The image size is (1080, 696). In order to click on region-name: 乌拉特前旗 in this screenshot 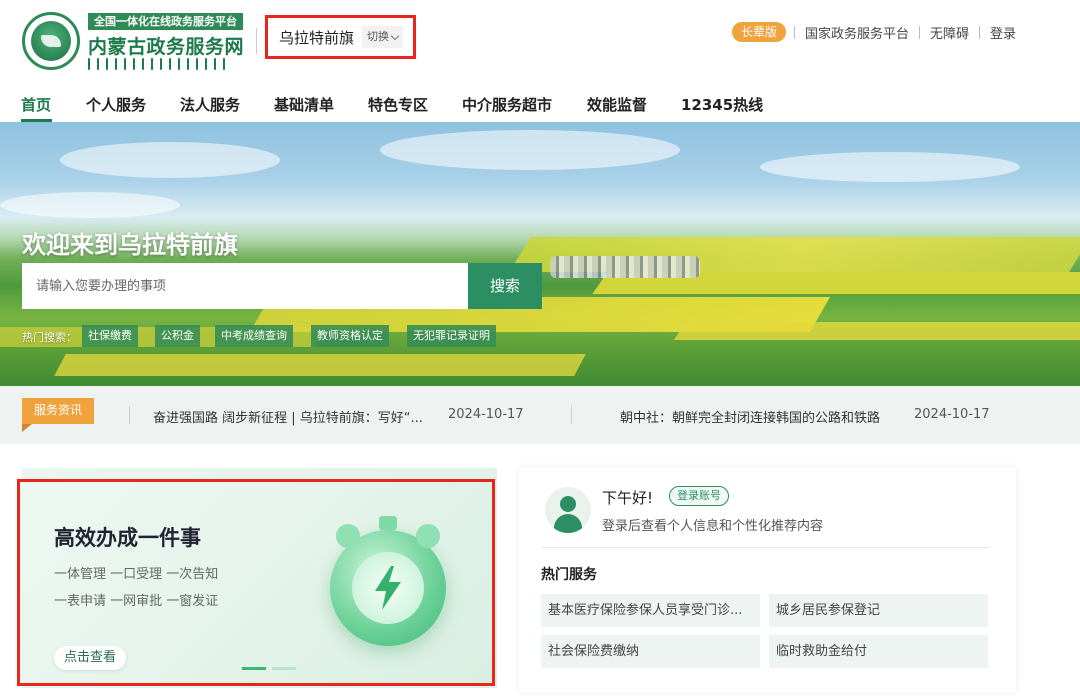, I will do `click(317, 37)`.